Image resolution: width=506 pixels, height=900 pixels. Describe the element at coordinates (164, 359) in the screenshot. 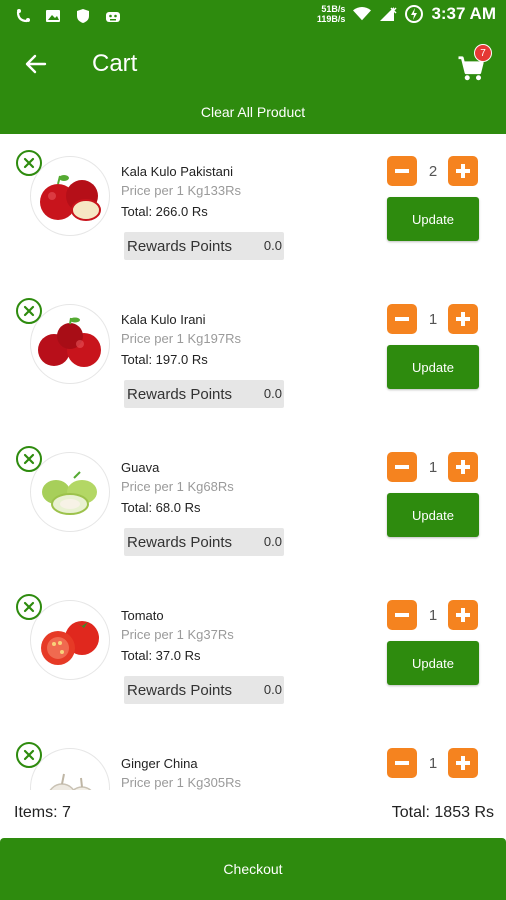

I see `product-total: Total: 197.0 Rs` at that location.